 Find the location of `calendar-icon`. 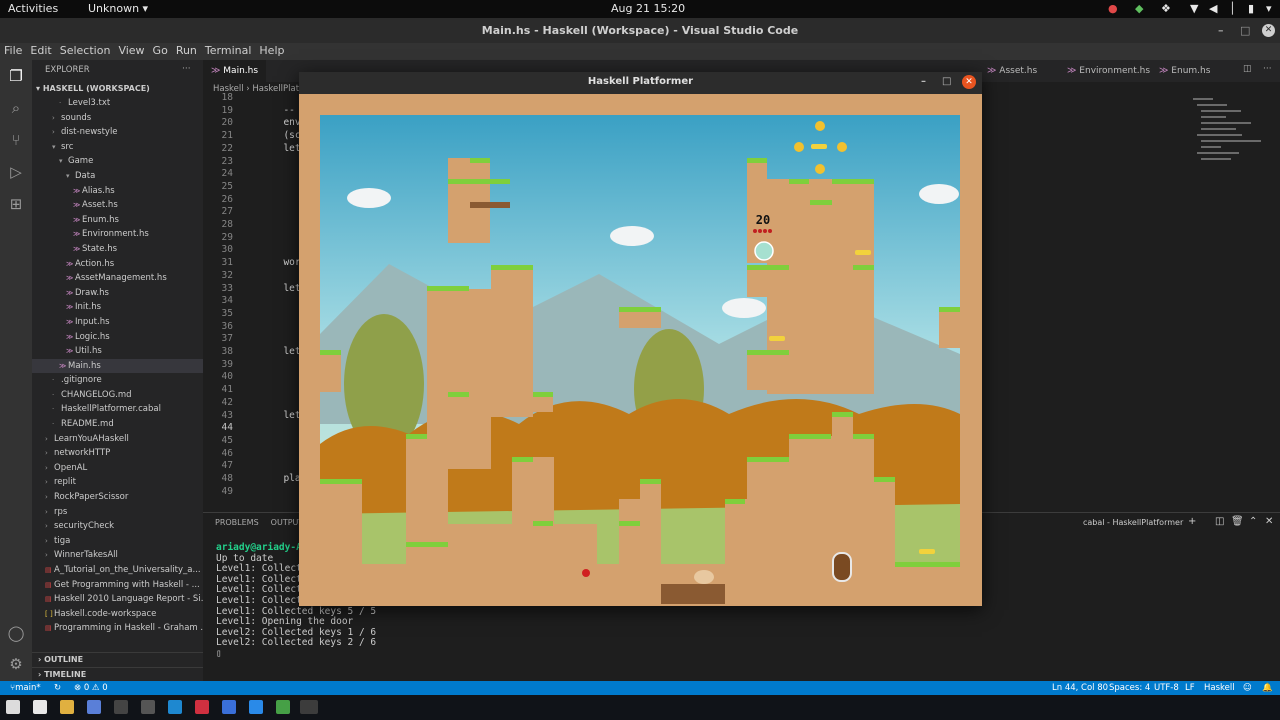

calendar-icon is located at coordinates (94, 707).